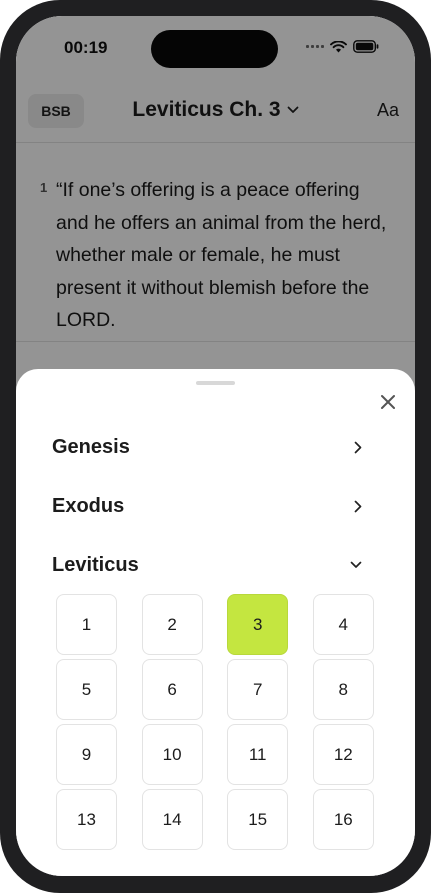 The height and width of the screenshot is (893, 431). I want to click on chapter-button: 3, so click(258, 624).